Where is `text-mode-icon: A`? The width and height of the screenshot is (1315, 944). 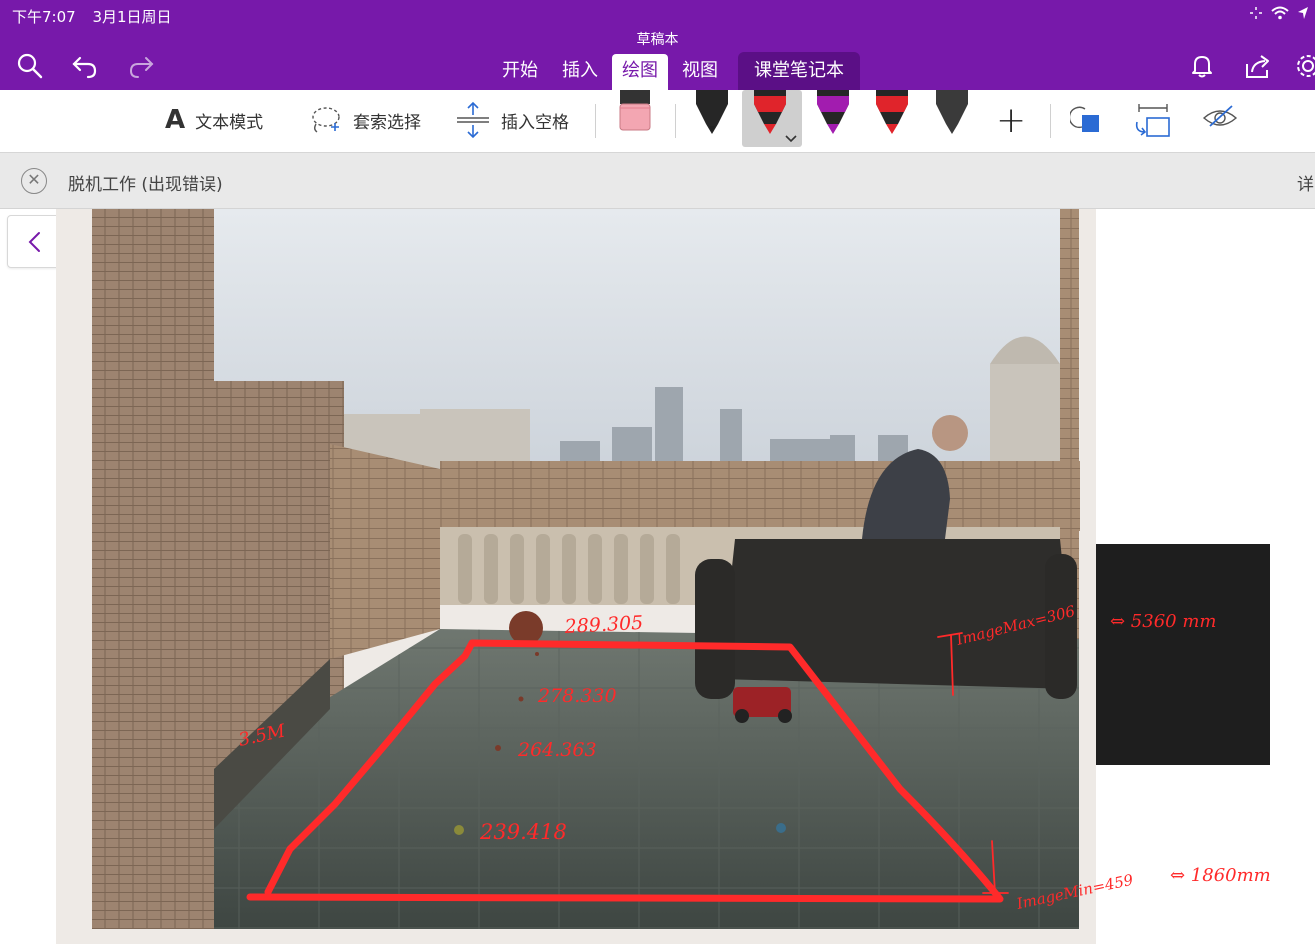
text-mode-icon: A is located at coordinates (175, 120).